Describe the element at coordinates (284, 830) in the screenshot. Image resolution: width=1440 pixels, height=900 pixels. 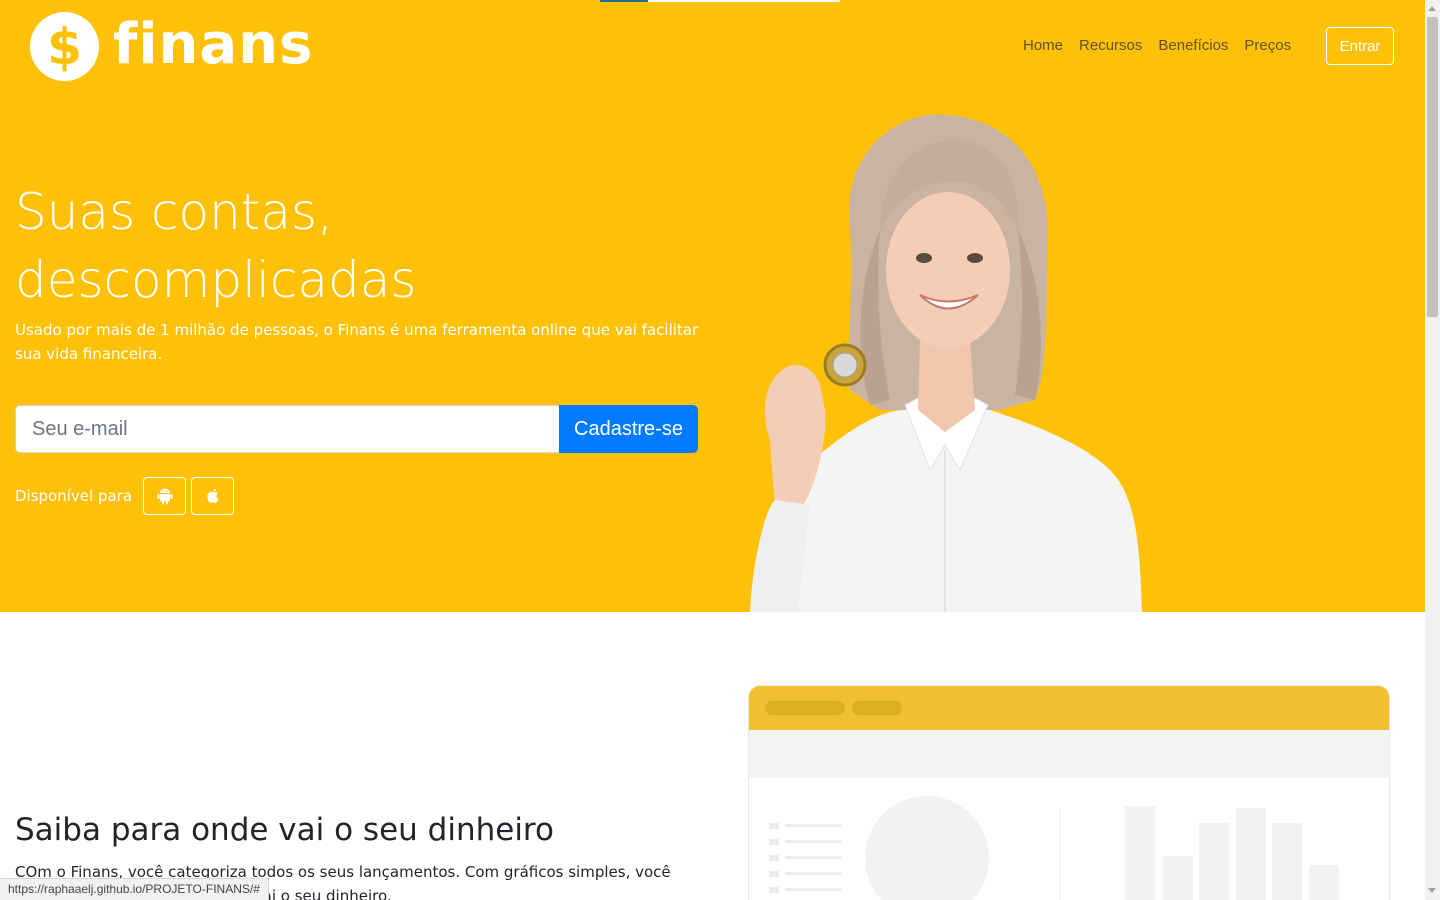
I see `section-title: Saiba para onde vai o seu dinheiro` at that location.